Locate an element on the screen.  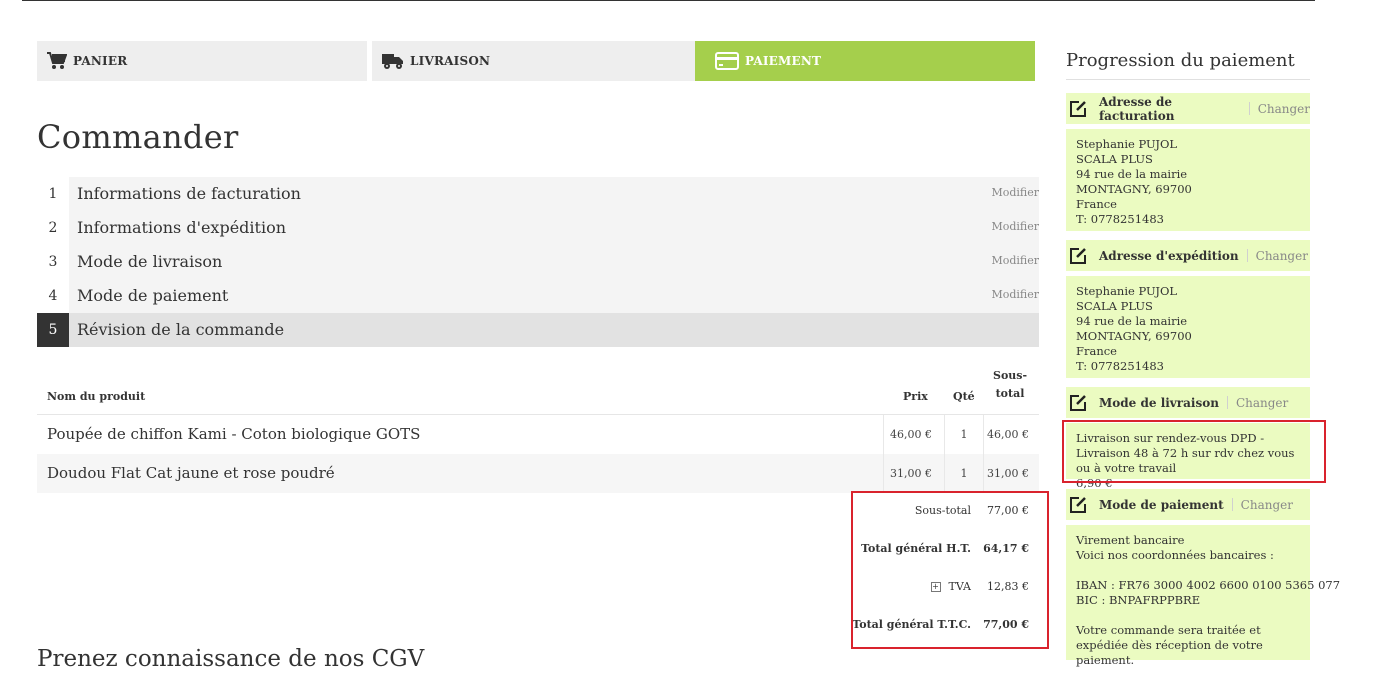
section-number: 1 is located at coordinates (53, 194).